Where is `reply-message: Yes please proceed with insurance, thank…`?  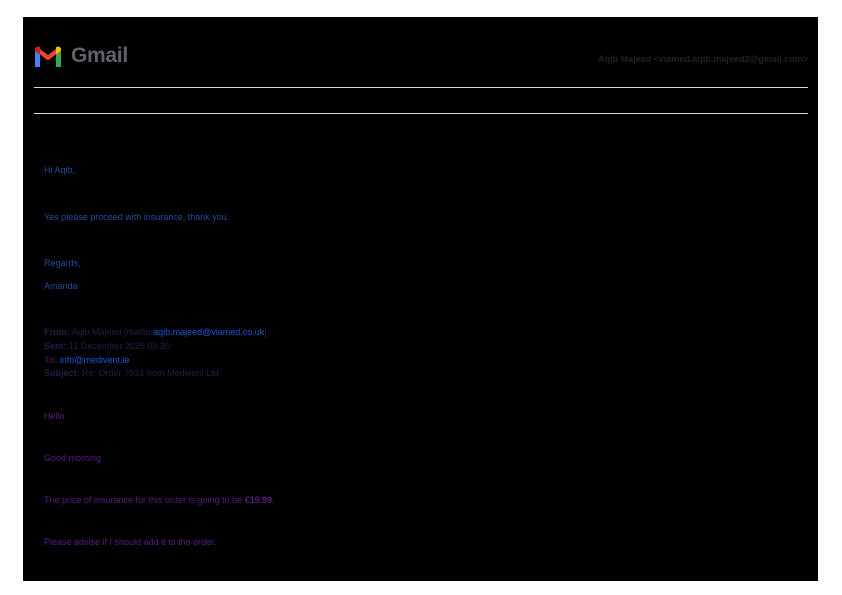 reply-message: Yes please proceed with insurance, thank… is located at coordinates (137, 217).